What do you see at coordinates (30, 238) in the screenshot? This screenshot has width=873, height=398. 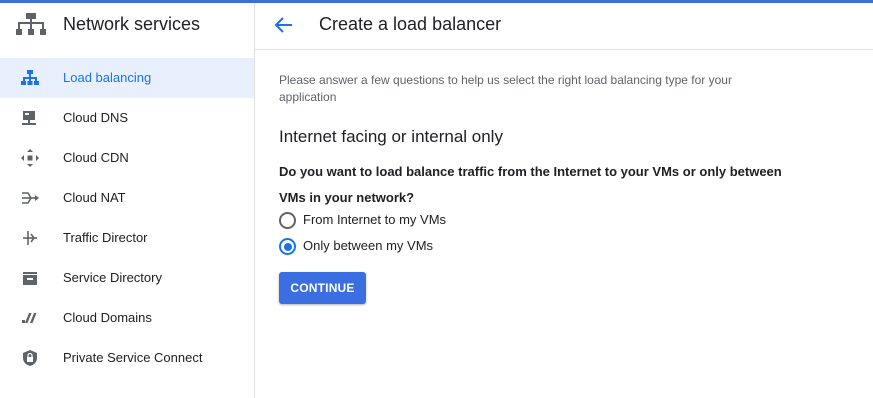 I see `traffic-director-icon` at bounding box center [30, 238].